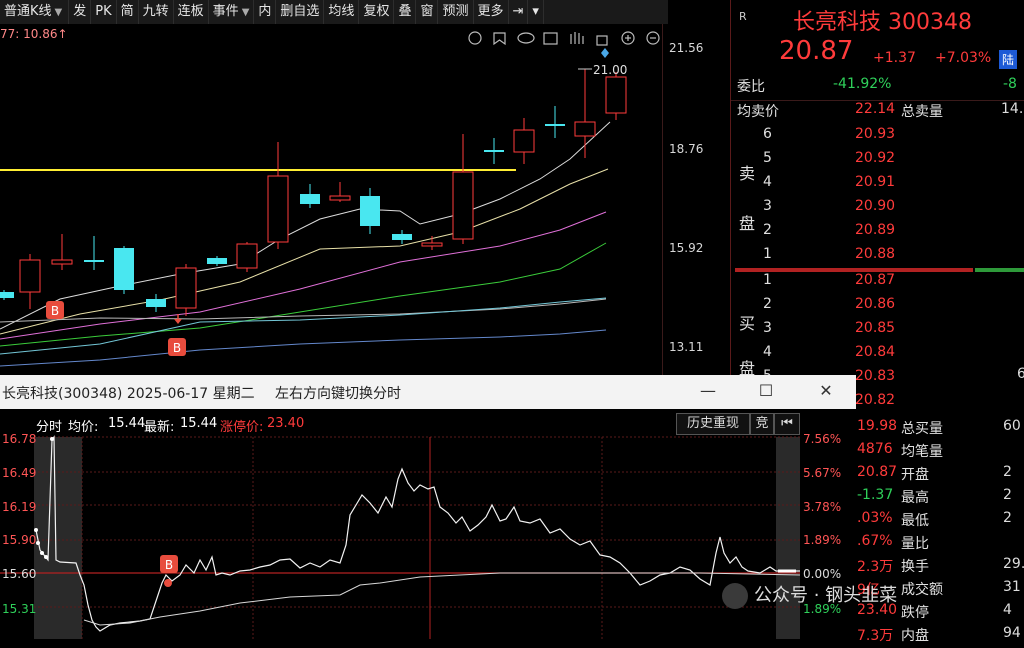  What do you see at coordinates (577, 38) in the screenshot?
I see `hand-icon` at bounding box center [577, 38].